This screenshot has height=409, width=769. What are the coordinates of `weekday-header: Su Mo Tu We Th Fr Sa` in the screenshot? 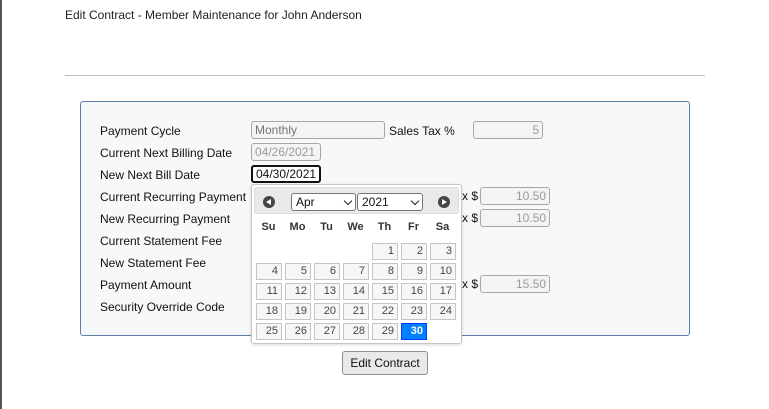 It's located at (356, 228).